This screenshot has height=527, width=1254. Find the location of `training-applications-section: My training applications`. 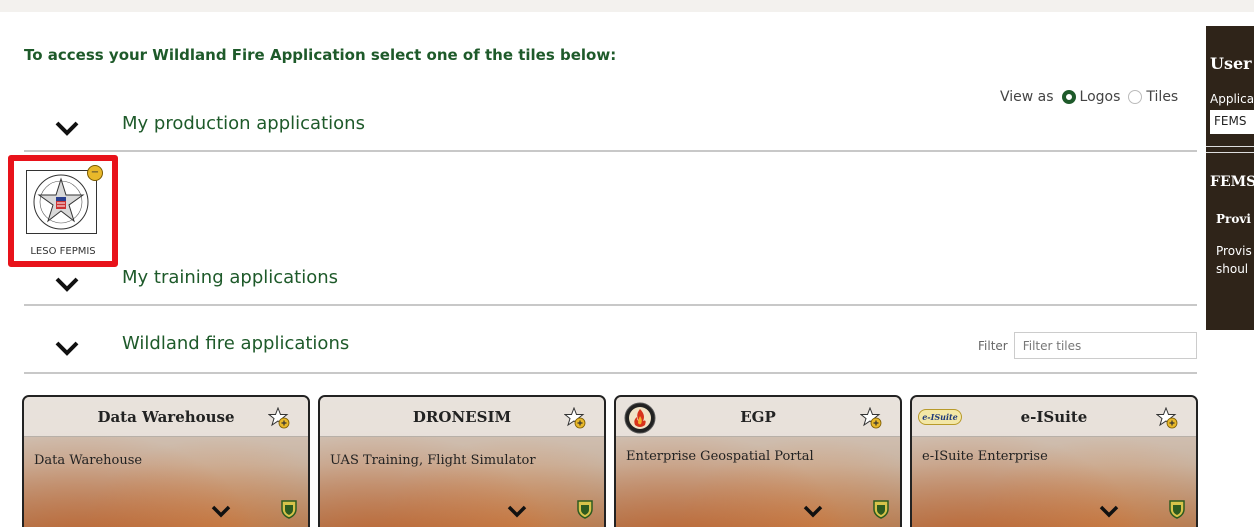

training-applications-section: My training applications is located at coordinates (610, 284).